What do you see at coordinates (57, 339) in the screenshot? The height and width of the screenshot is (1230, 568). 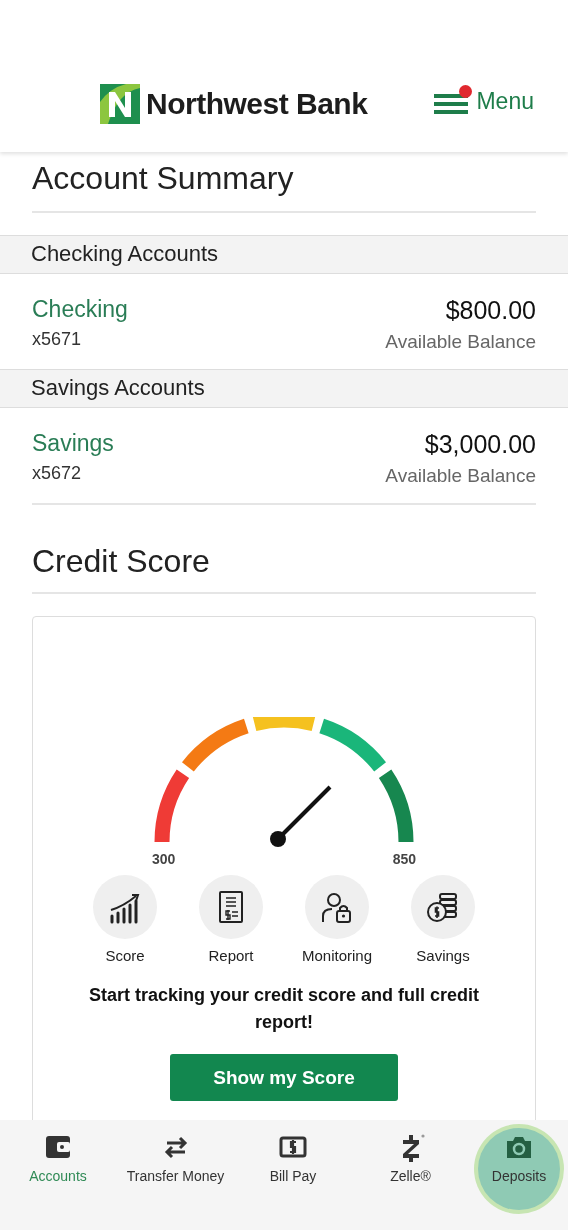 I see `account-number: x5671` at bounding box center [57, 339].